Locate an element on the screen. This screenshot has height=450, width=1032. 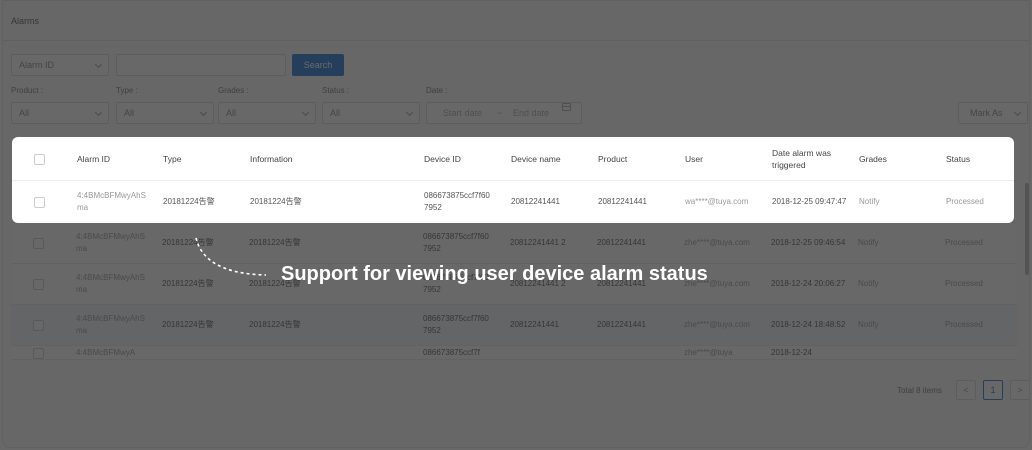
annotation-connector is located at coordinates (231, 256).